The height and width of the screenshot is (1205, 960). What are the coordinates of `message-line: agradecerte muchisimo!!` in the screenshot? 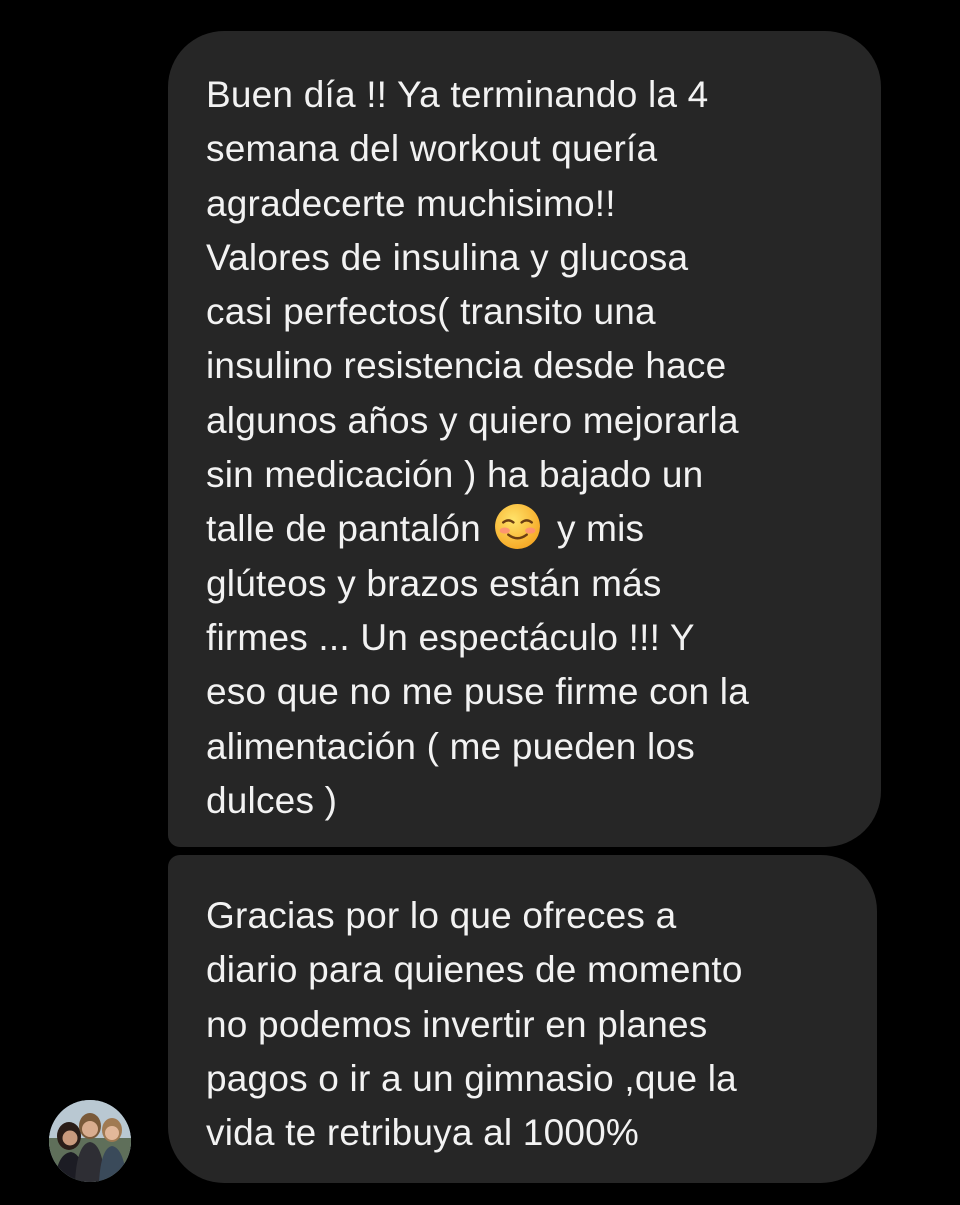 It's located at (411, 203).